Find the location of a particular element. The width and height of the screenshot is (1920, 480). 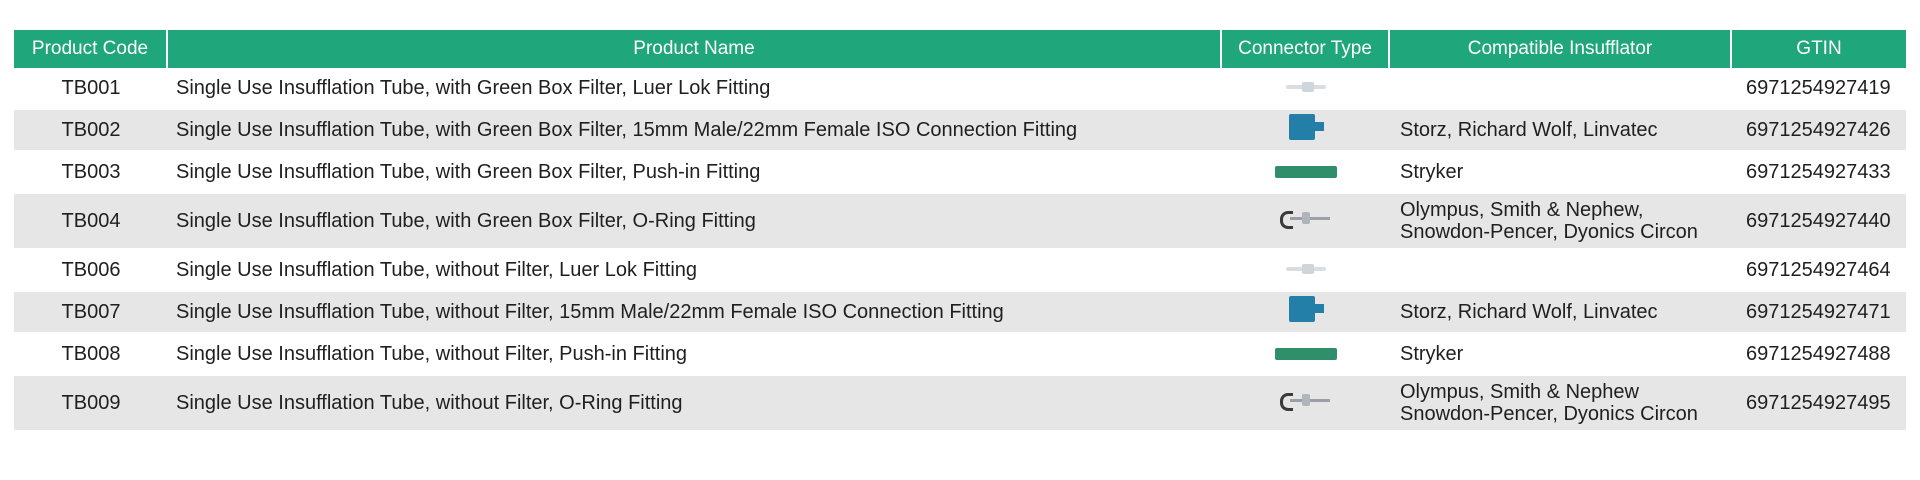

product-code-cell: TB001 is located at coordinates (91, 89).